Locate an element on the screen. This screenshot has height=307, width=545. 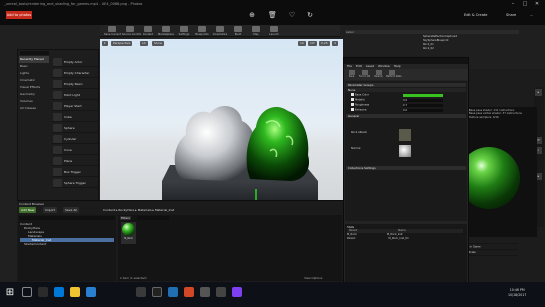
rotation-snap-button: 10° is located at coordinates (313, 43).